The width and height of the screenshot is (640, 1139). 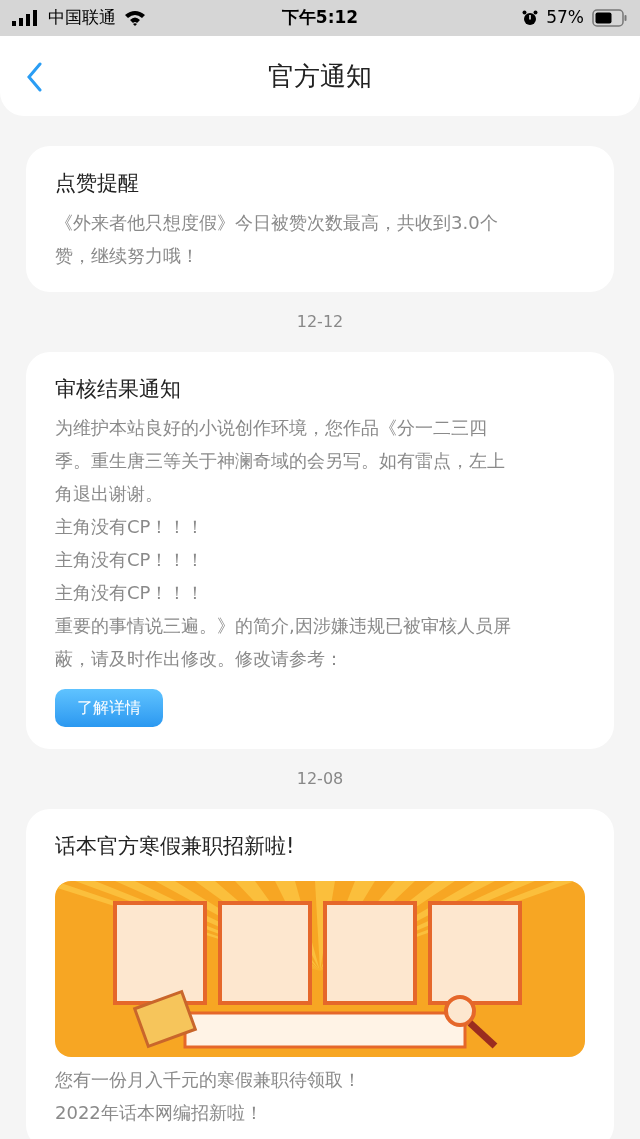 What do you see at coordinates (610, 18) in the screenshot?
I see `battery-icon` at bounding box center [610, 18].